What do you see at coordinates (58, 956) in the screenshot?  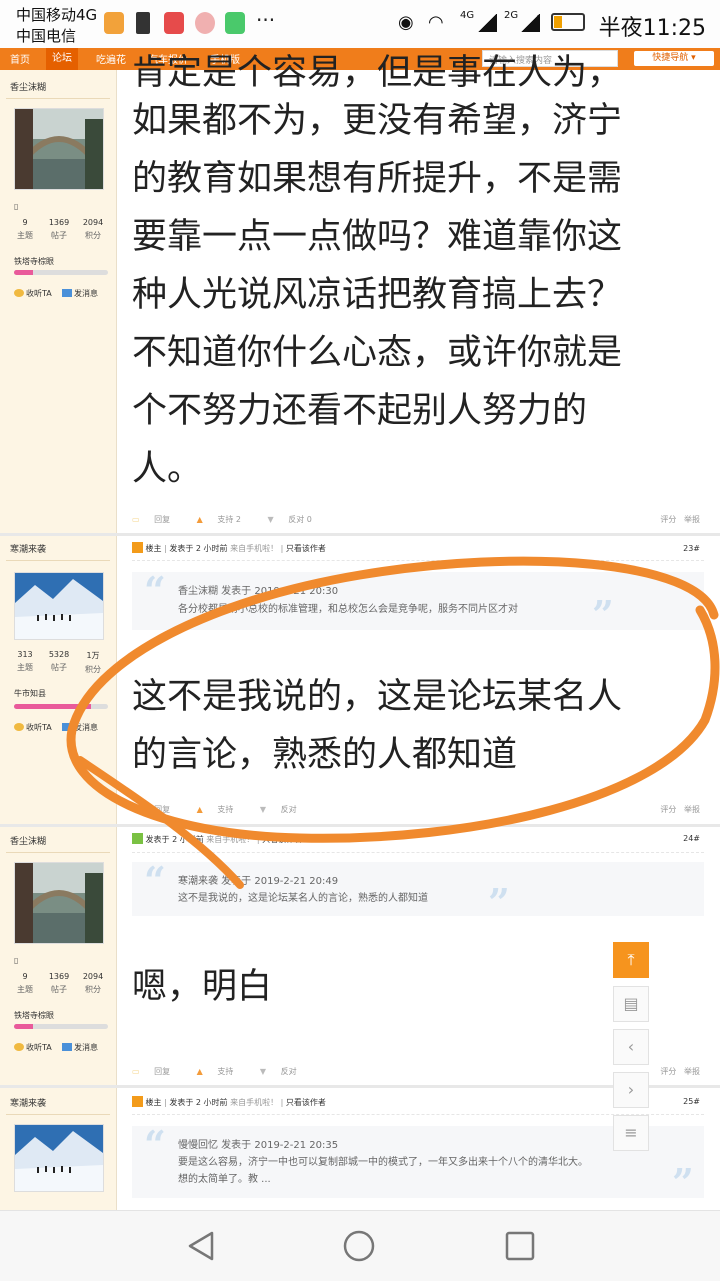 I see `user-card-xiangchen-2: 香尘沫糊 ▯ 9 主题 1369 帖子 2094 积分 铁塔寺棕眼 收听TA 发消息` at bounding box center [58, 956].